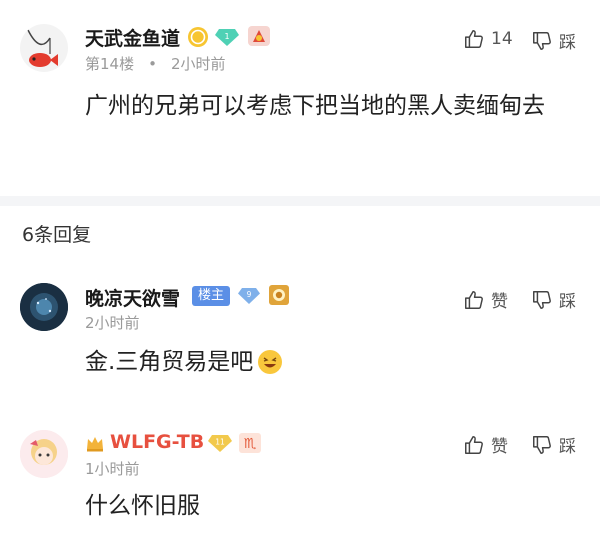  I want to click on username: 晚凉天欲雪, so click(132, 297).